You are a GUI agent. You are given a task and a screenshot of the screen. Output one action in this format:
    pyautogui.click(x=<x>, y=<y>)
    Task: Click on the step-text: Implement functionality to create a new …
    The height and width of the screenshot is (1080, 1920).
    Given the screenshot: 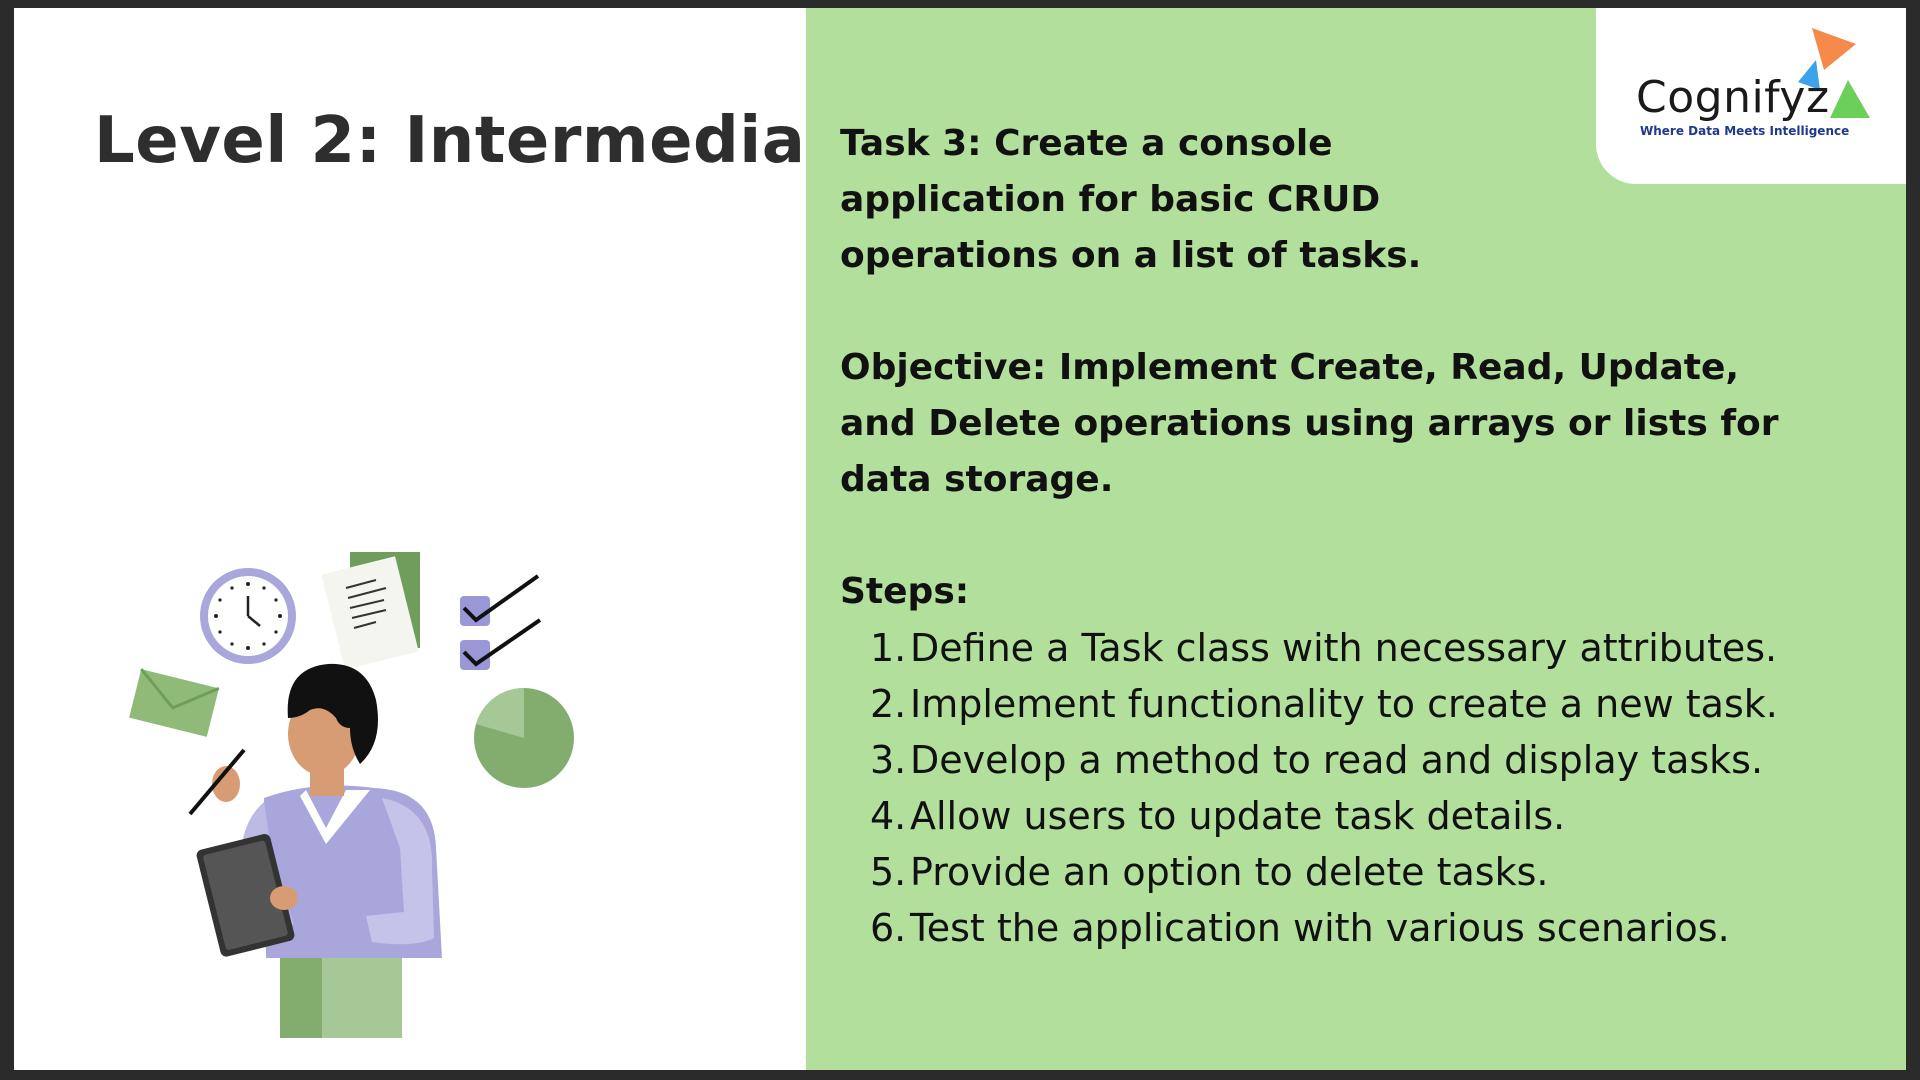 What is the action you would take?
    pyautogui.click(x=1344, y=704)
    